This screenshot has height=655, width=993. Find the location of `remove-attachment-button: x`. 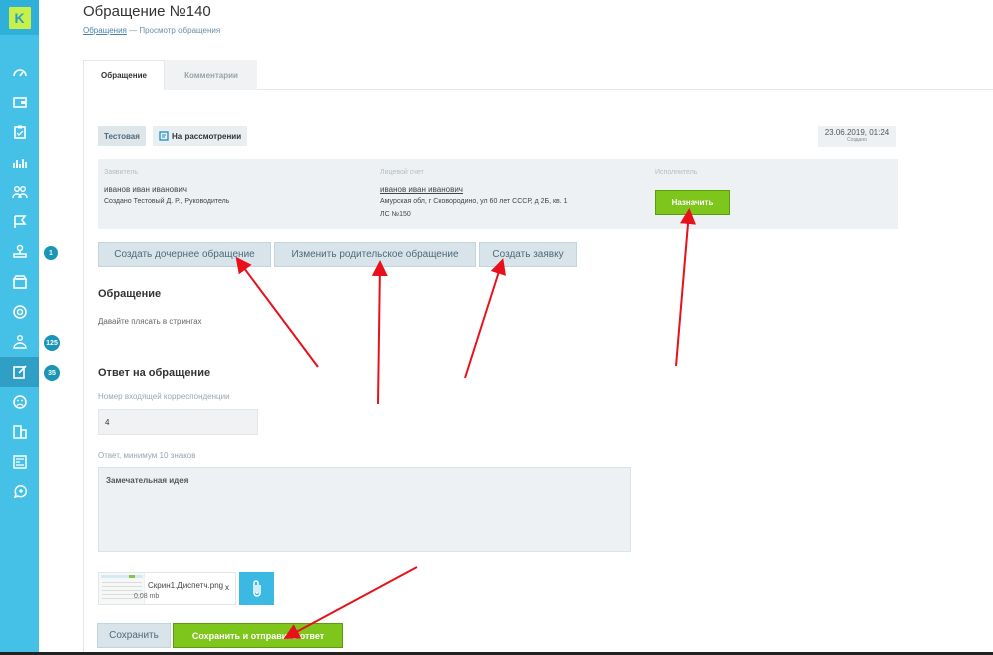

remove-attachment-button: x is located at coordinates (227, 587).